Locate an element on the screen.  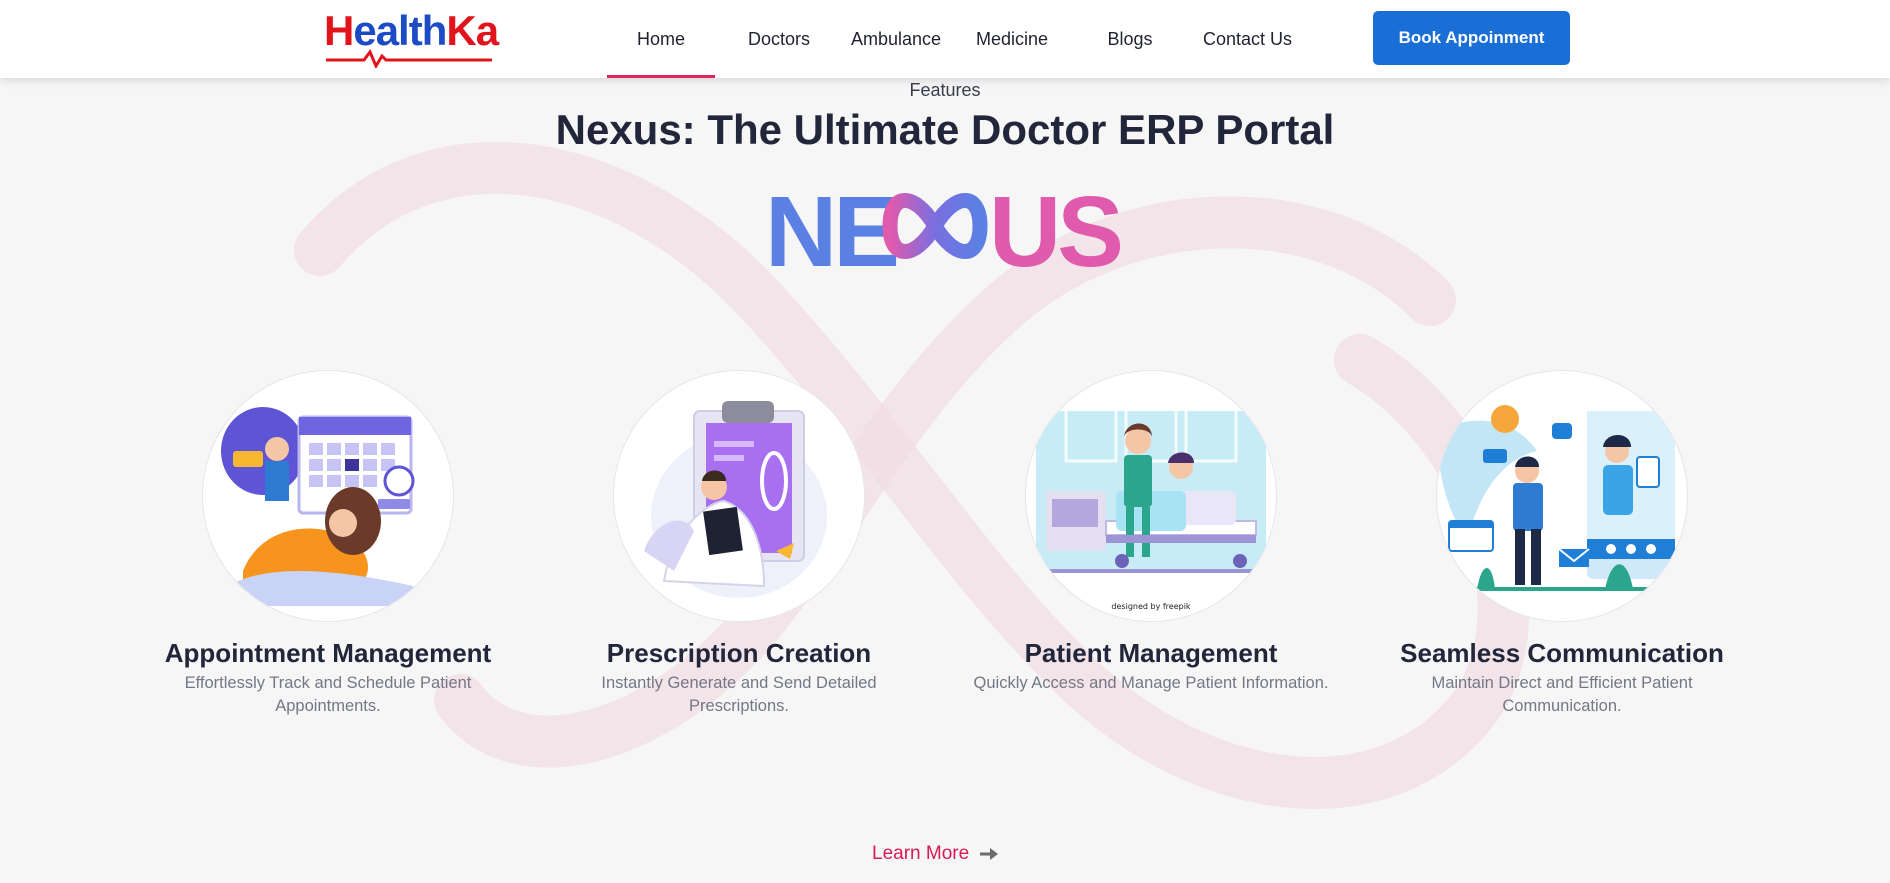
learn-more-label: Learn More is located at coordinates (921, 853).